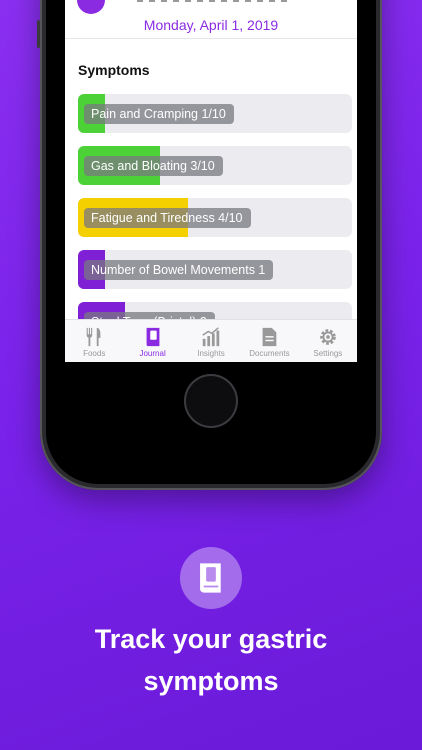 The height and width of the screenshot is (750, 422). I want to click on headline-line: symptoms, so click(211, 681).